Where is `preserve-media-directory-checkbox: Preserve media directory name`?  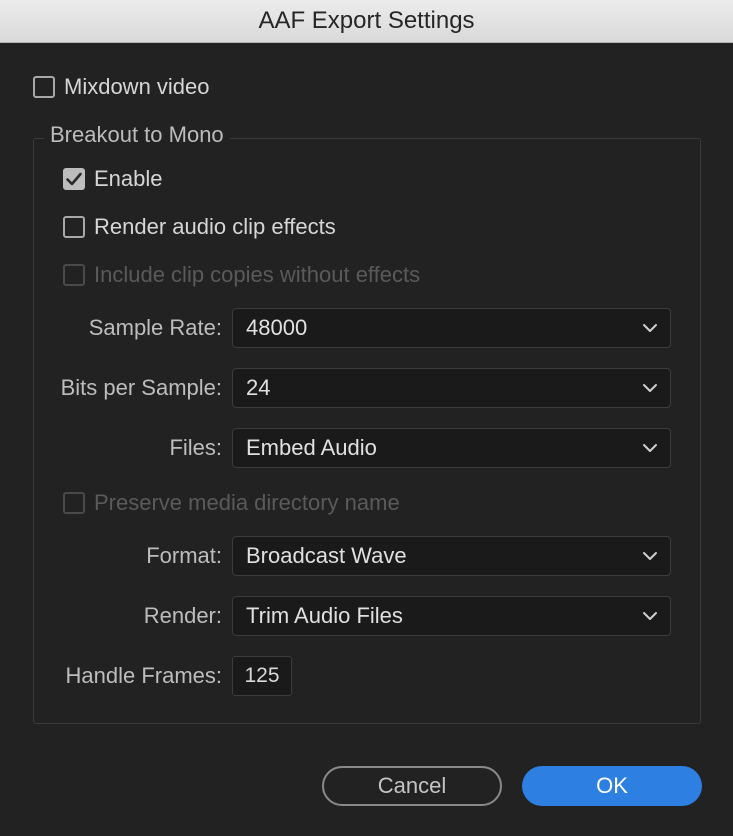
preserve-media-directory-checkbox: Preserve media directory name is located at coordinates (231, 503).